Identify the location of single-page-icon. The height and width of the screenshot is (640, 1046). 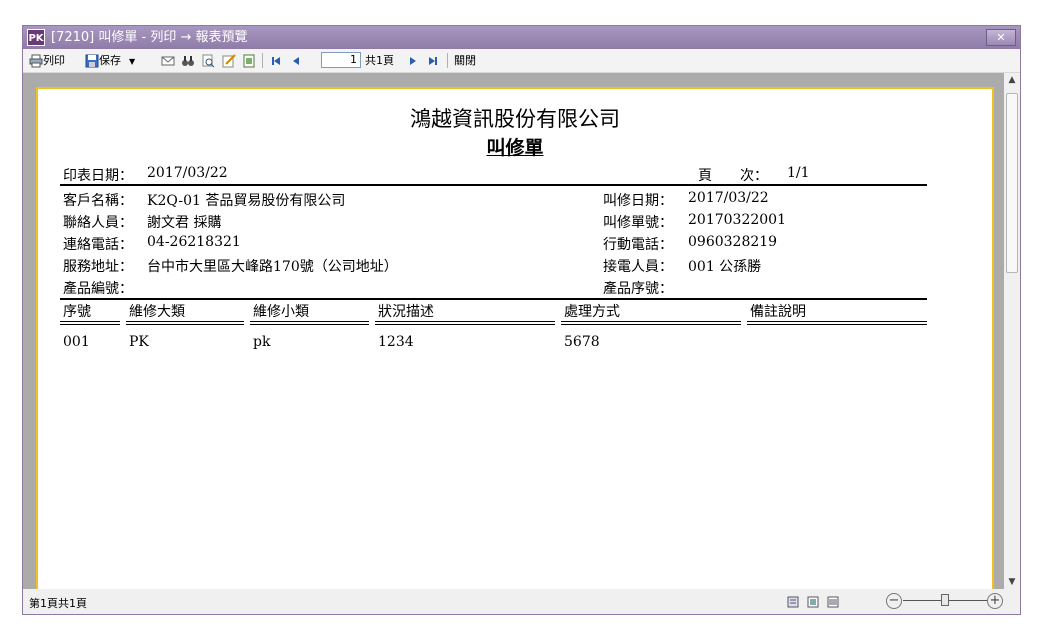
(793, 602).